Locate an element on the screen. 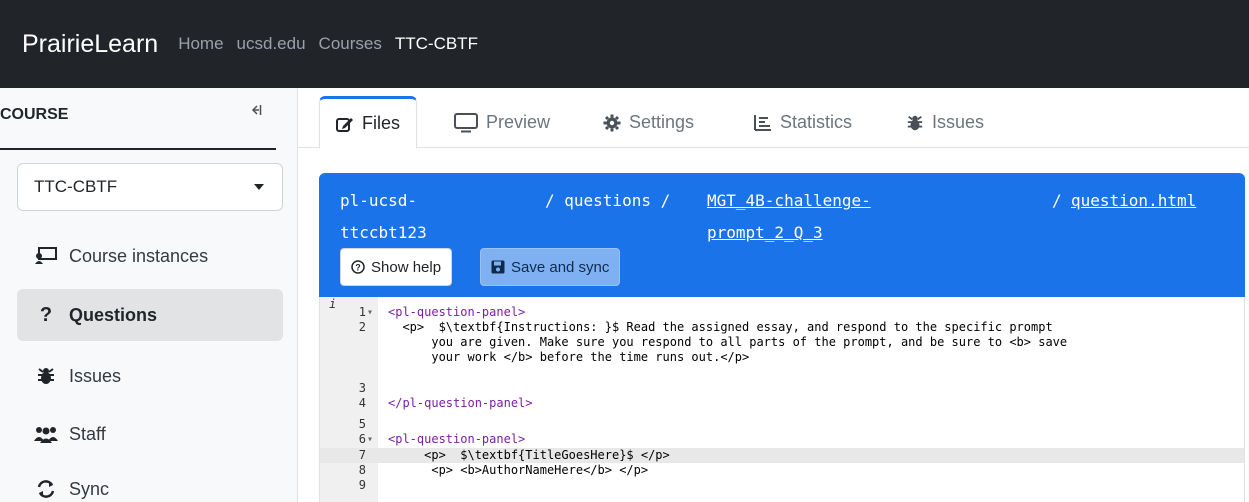  code-line: 4 </pl-question-panel> is located at coordinates (782, 403).